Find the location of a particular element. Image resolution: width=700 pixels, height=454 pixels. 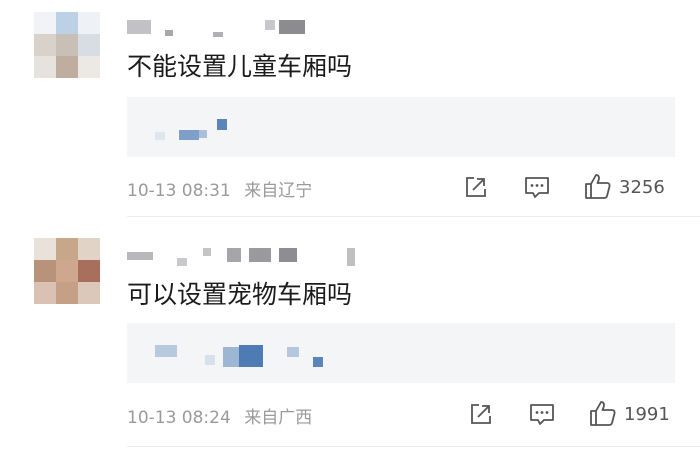

comment-time: 10-13 08:31 is located at coordinates (179, 191).